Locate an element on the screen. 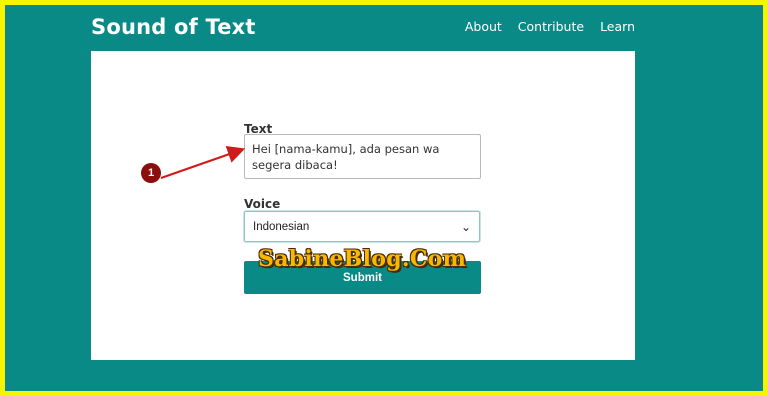 The width and height of the screenshot is (768, 396). voice-select-value: Indonesian is located at coordinates (281, 226).